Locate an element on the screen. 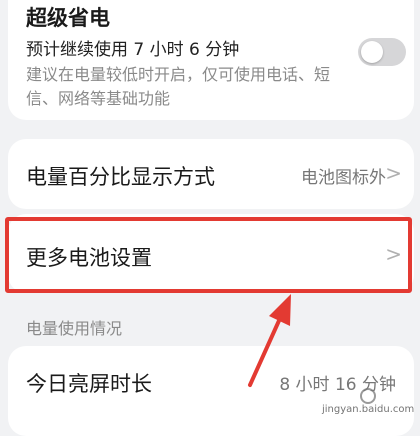 This screenshot has height=436, width=420. annotation-arrow-head is located at coordinates (280, 310).